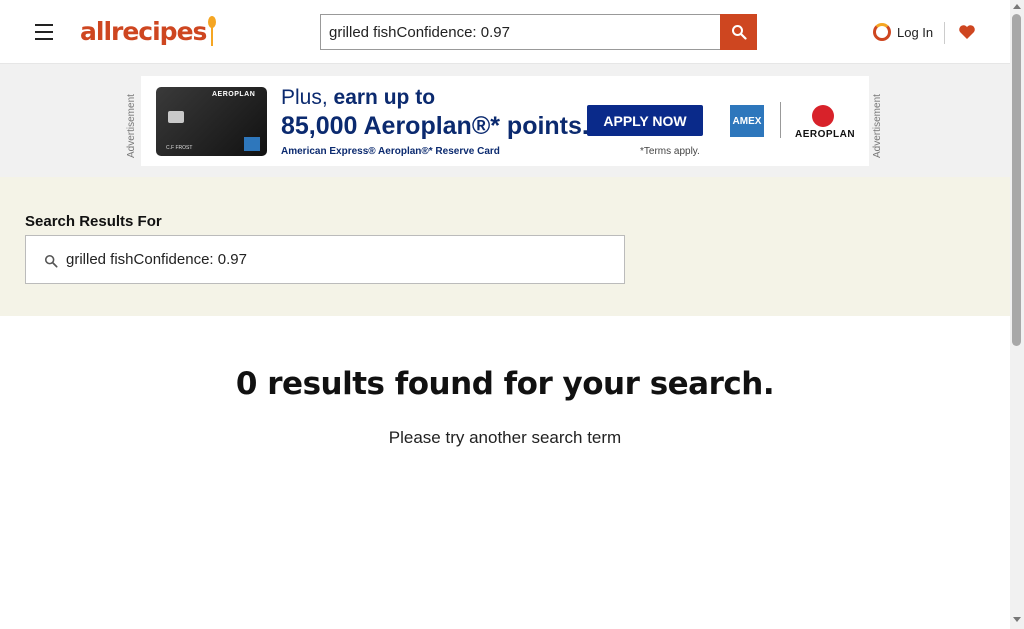 The image size is (1024, 629). Describe the element at coordinates (915, 32) in the screenshot. I see `login-label: Log In` at that location.